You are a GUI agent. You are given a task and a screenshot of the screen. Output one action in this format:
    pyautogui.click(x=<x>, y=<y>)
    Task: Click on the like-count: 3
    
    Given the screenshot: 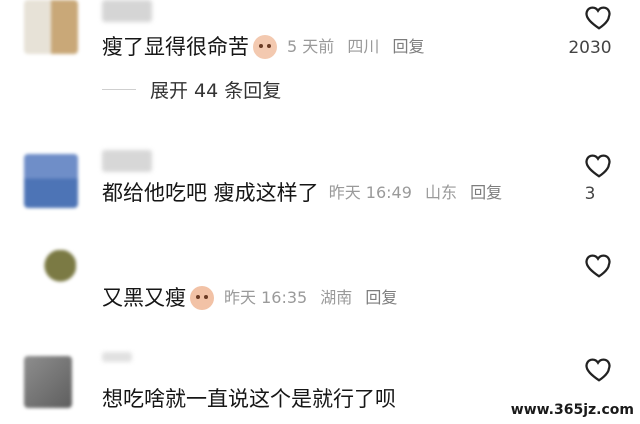 What is the action you would take?
    pyautogui.click(x=590, y=194)
    